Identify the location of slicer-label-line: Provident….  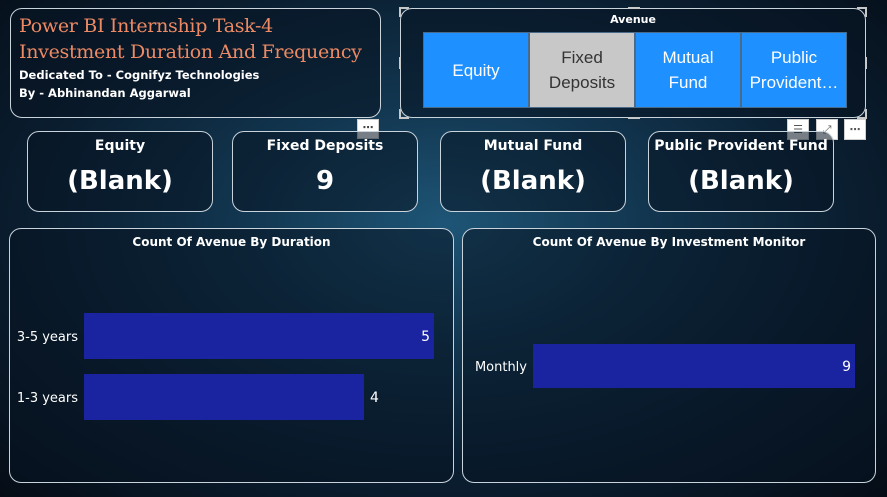
(794, 82).